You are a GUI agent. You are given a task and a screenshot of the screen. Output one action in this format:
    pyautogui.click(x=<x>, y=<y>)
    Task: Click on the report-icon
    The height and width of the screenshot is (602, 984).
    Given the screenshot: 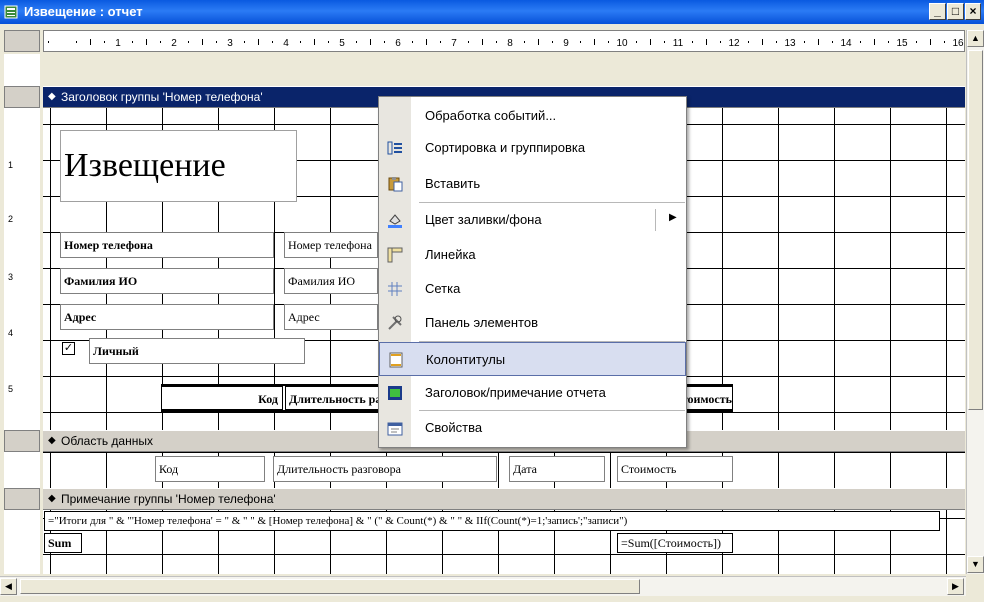 What is the action you would take?
    pyautogui.click(x=11, y=12)
    